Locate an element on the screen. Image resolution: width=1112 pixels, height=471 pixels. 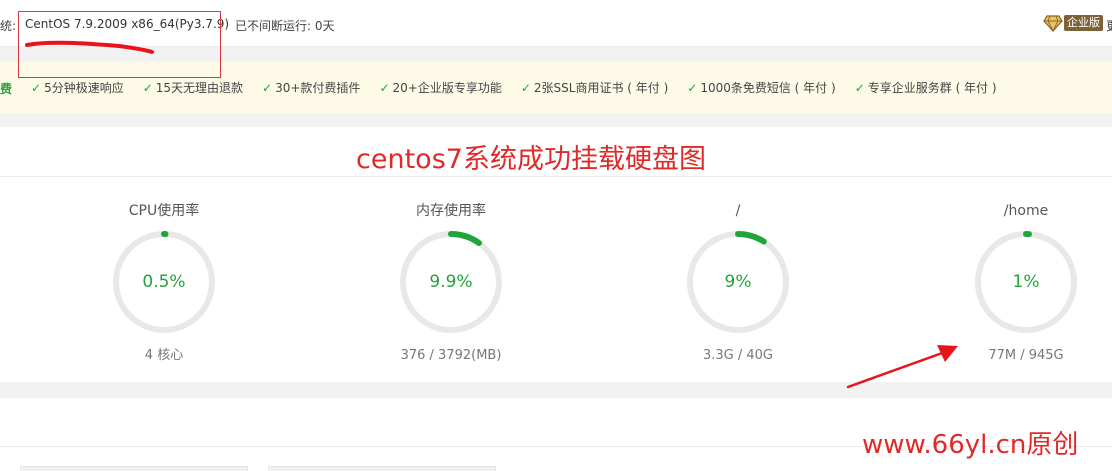
gauge-label: / is located at coordinates (738, 211).